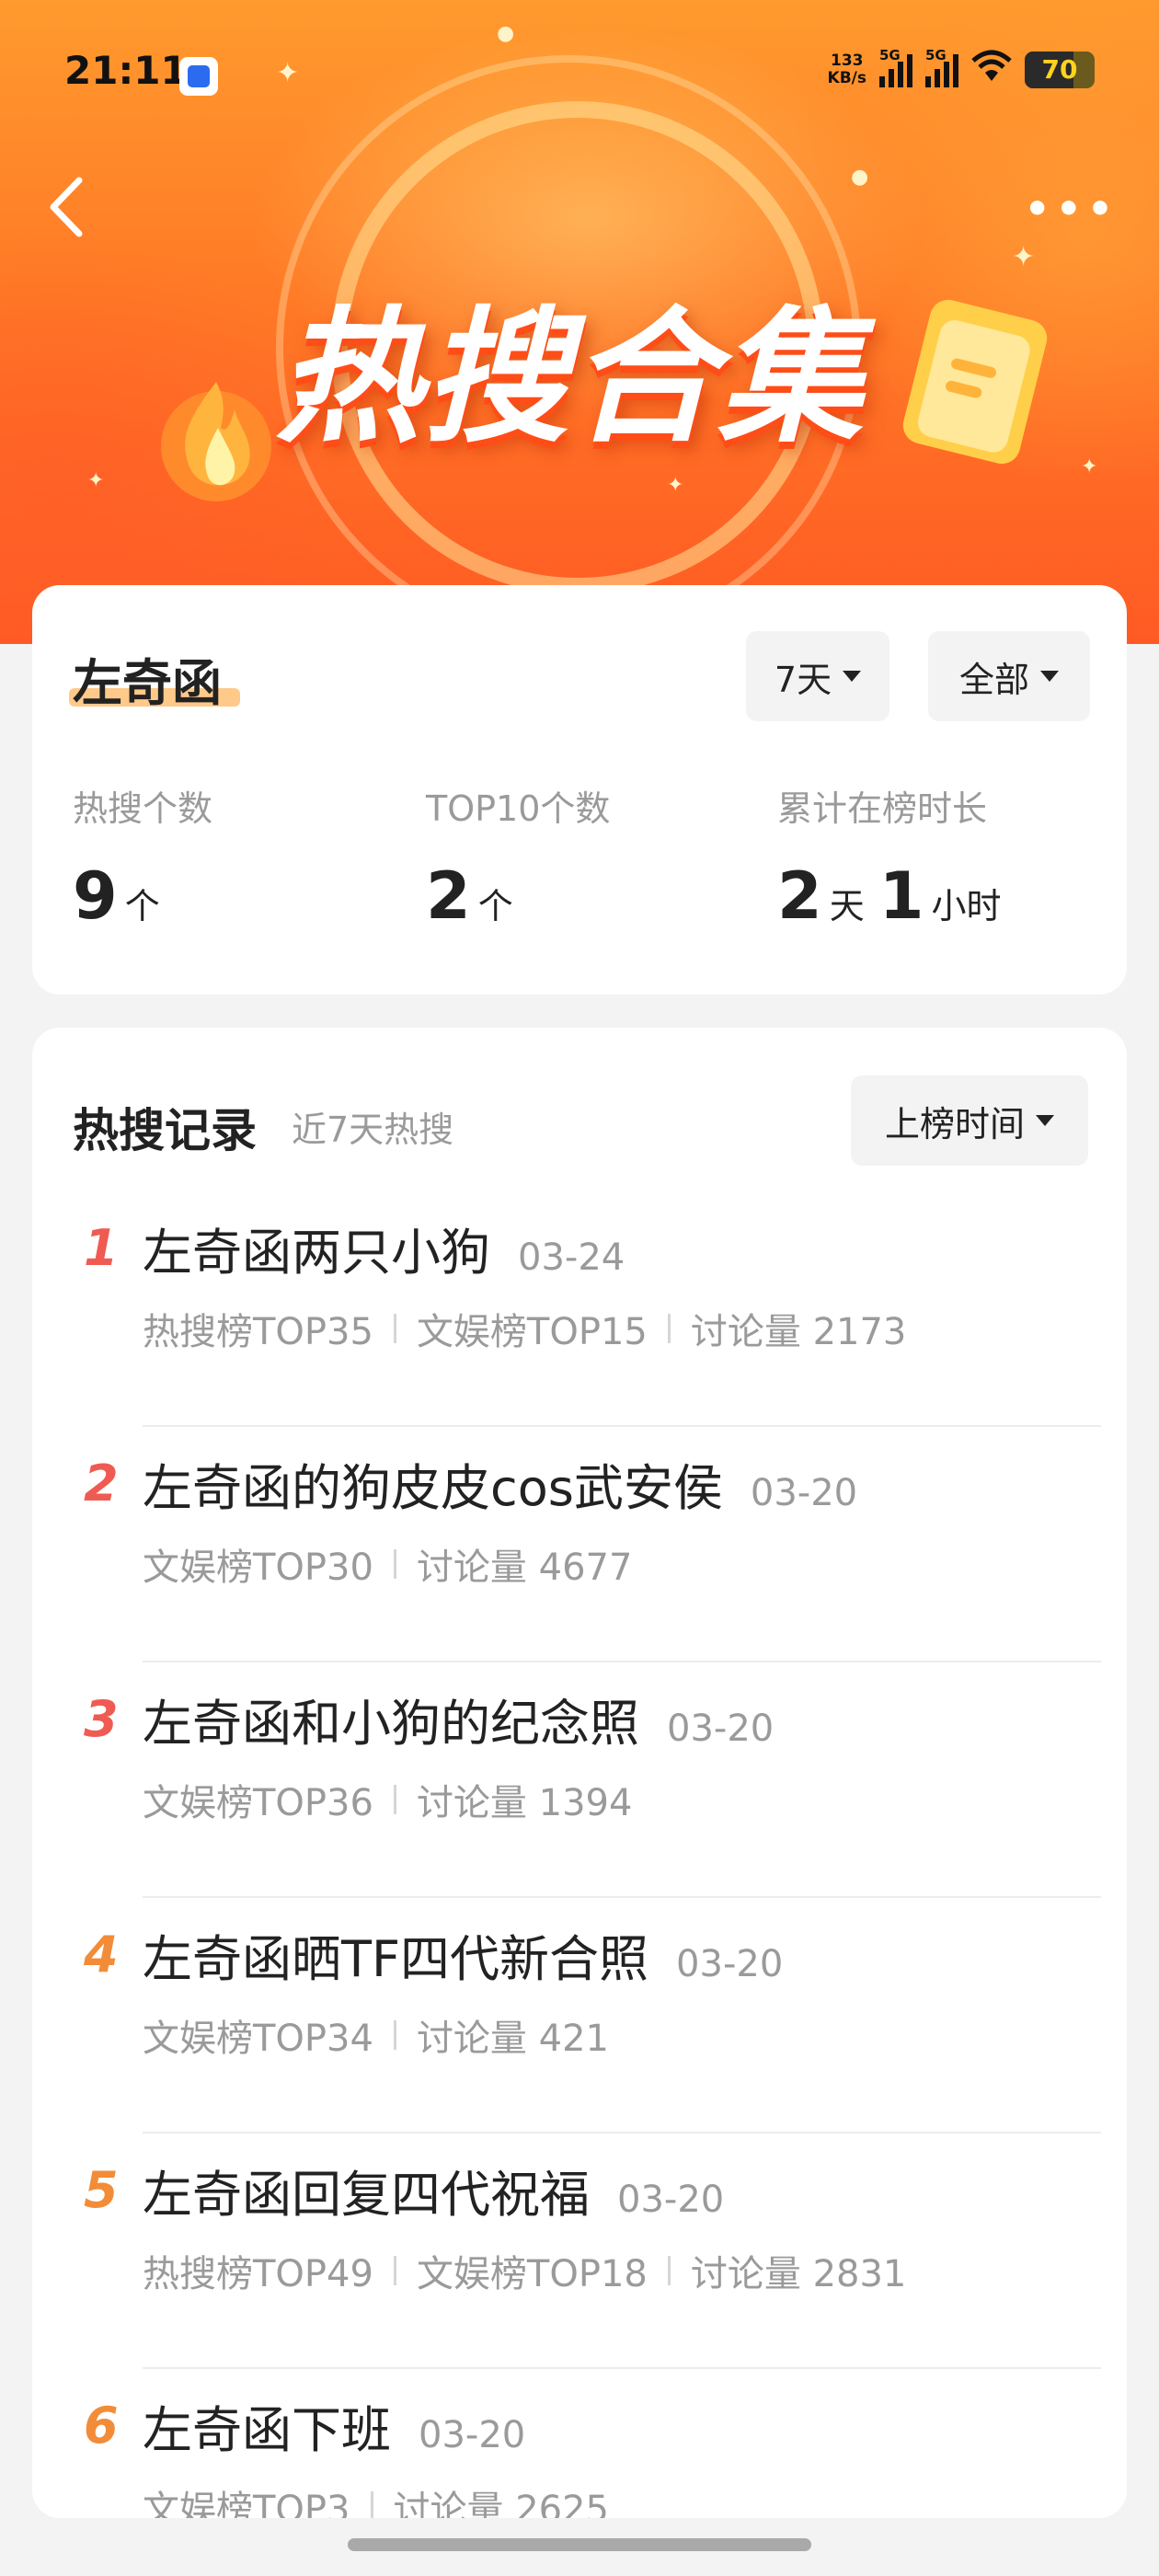  I want to click on rank-number: 2, so click(101, 1483).